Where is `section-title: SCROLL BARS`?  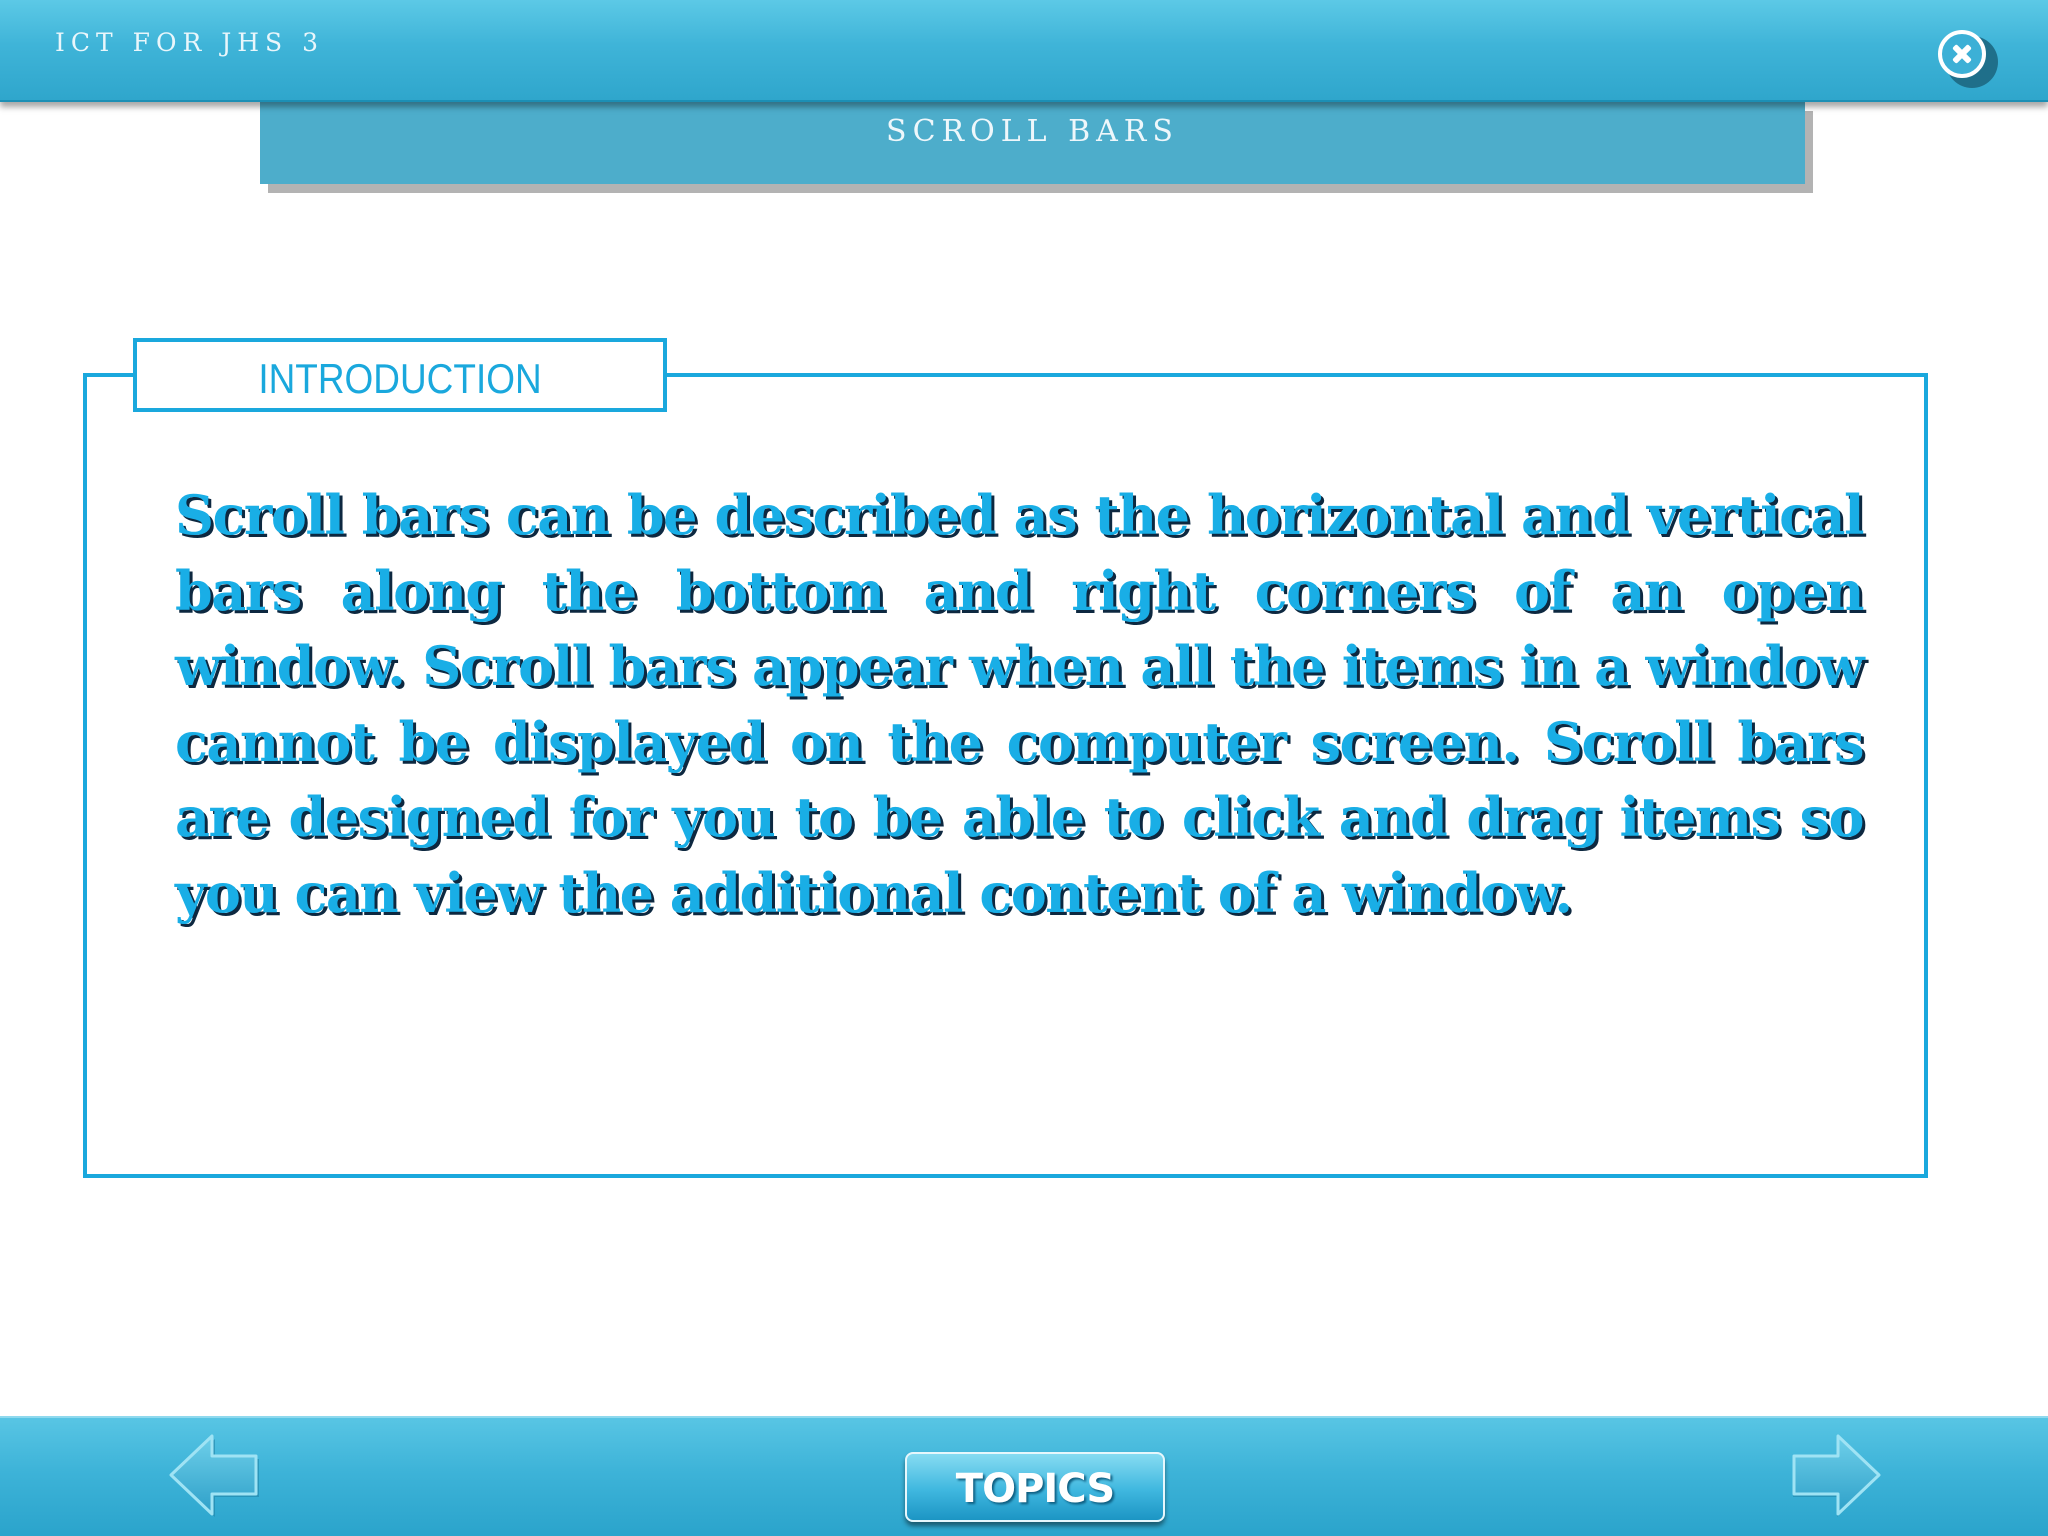 section-title: SCROLL BARS is located at coordinates (1032, 131).